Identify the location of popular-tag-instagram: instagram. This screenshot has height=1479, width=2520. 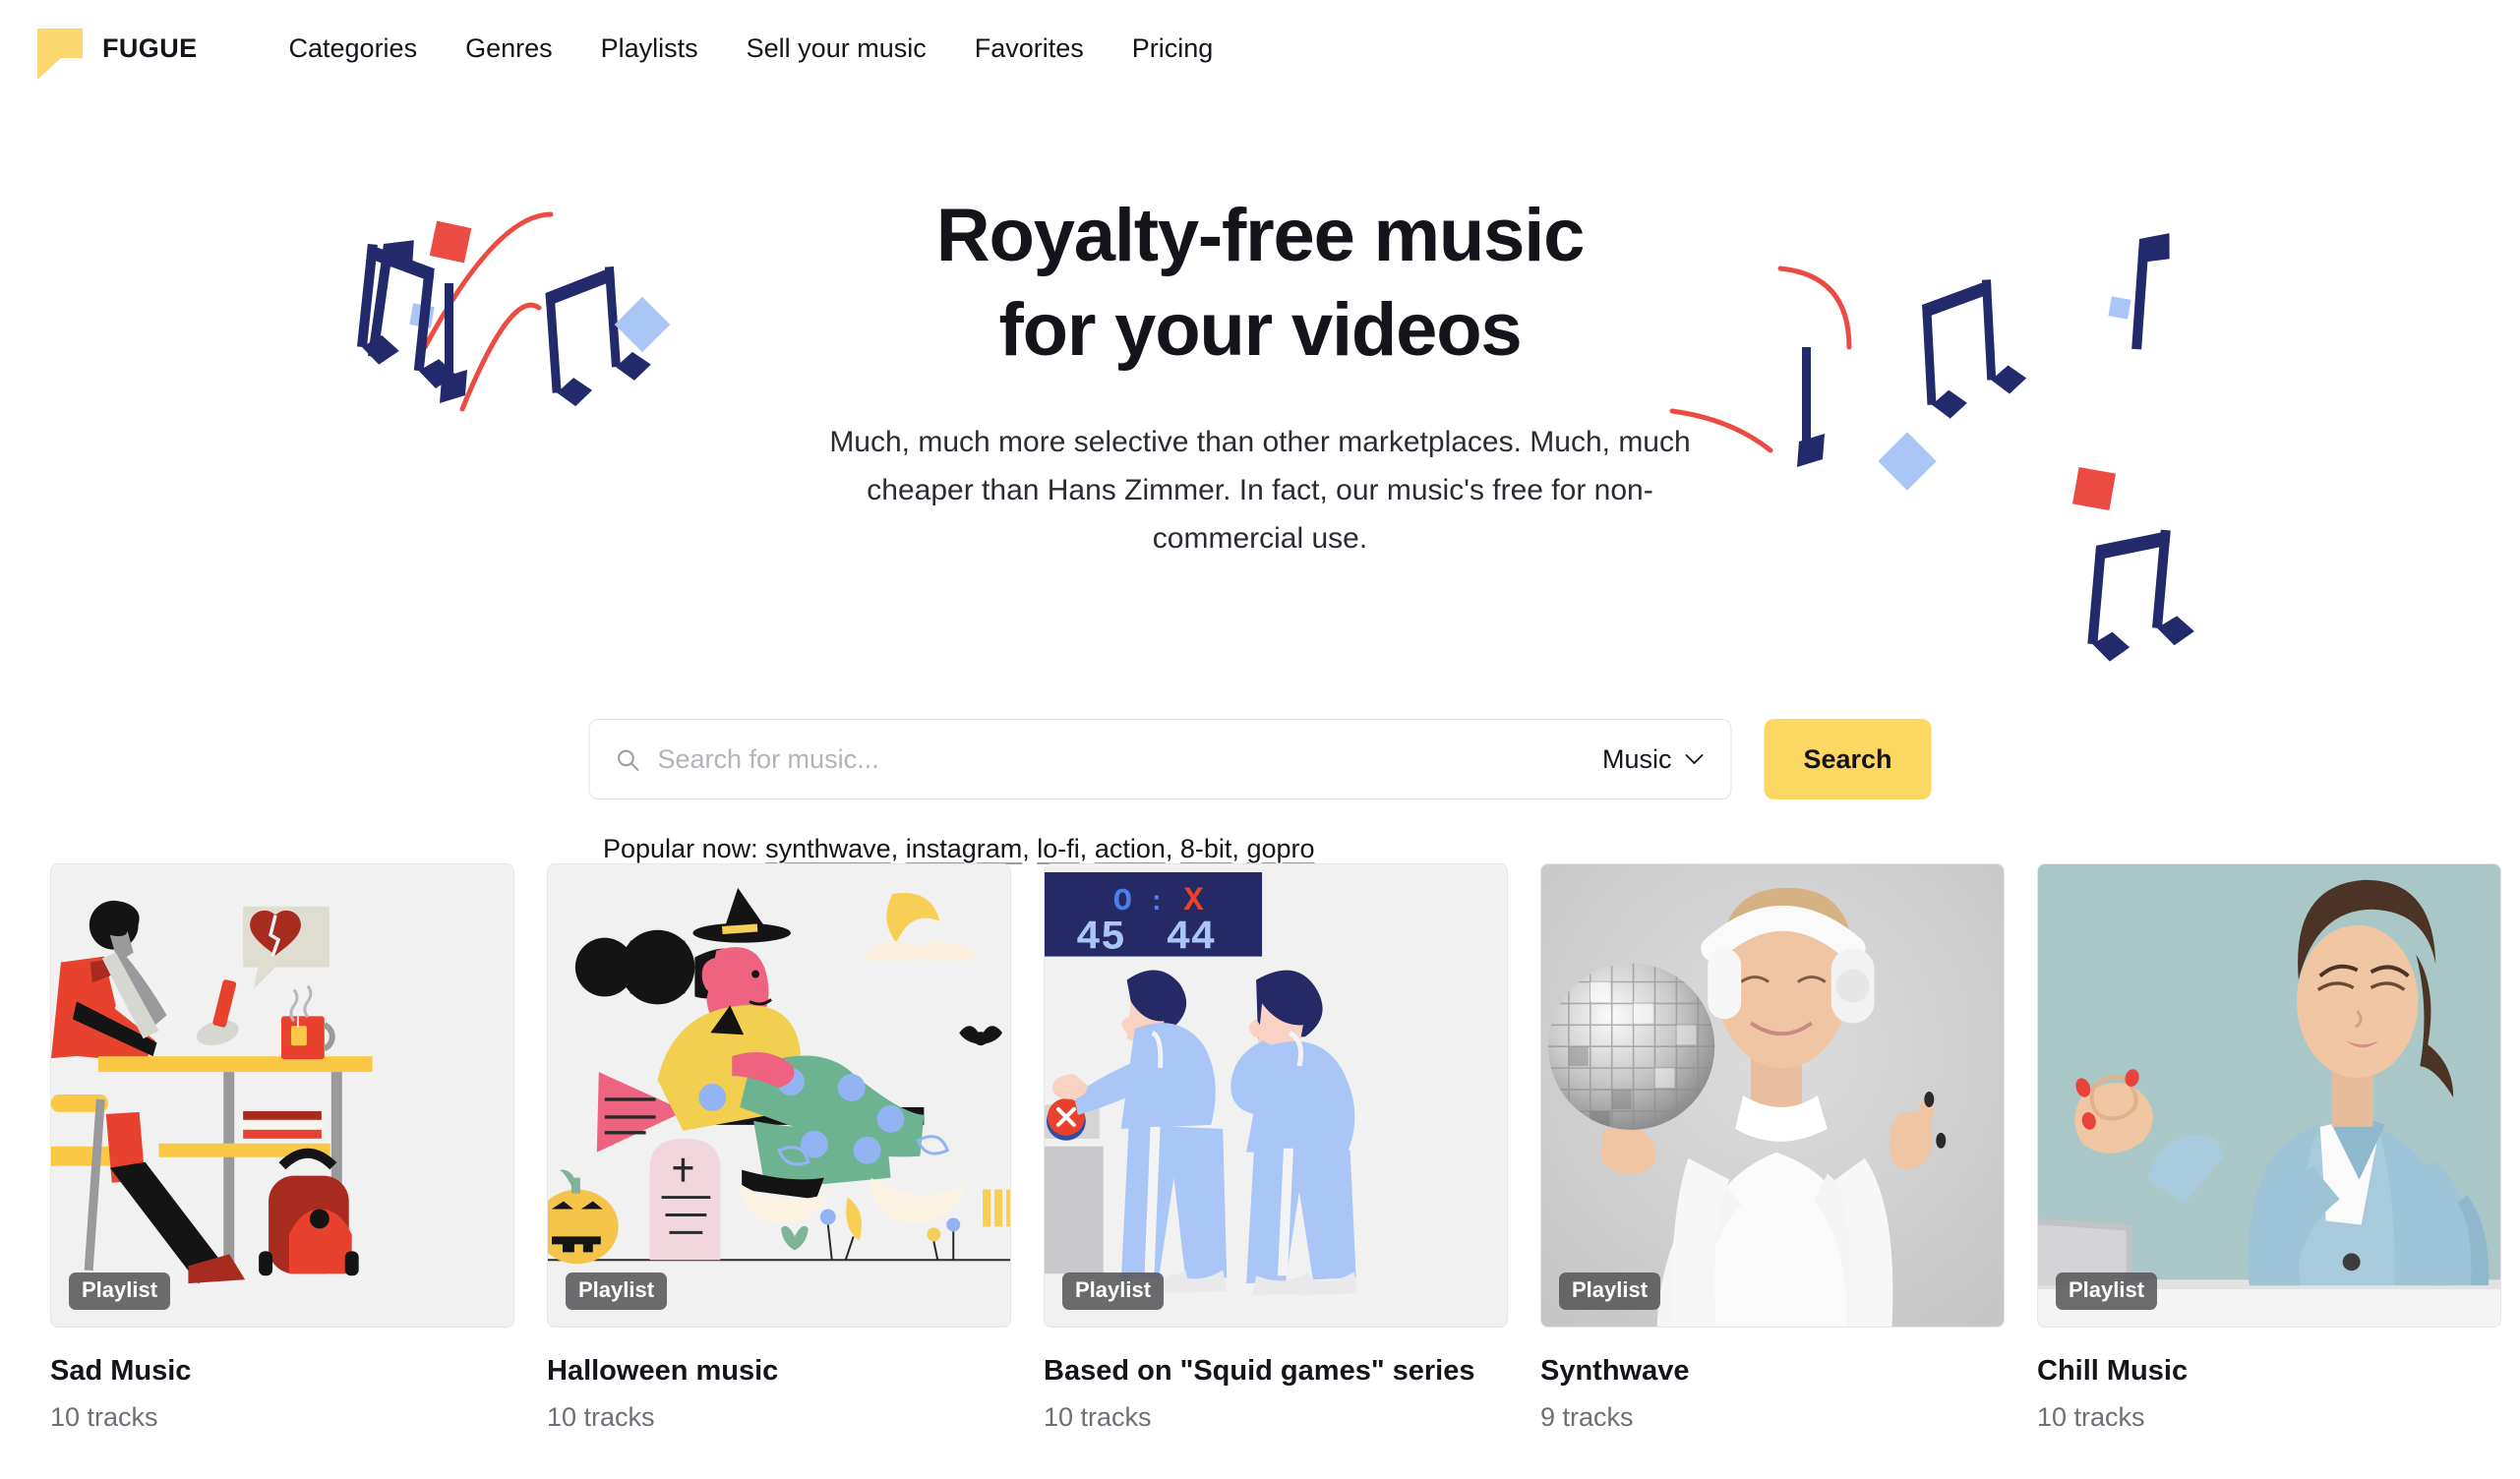
(964, 848).